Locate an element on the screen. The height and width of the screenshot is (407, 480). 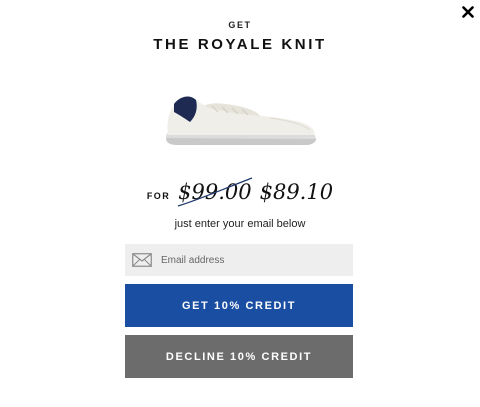
price-row: FOR $99.00 $89.10 is located at coordinates (240, 192).